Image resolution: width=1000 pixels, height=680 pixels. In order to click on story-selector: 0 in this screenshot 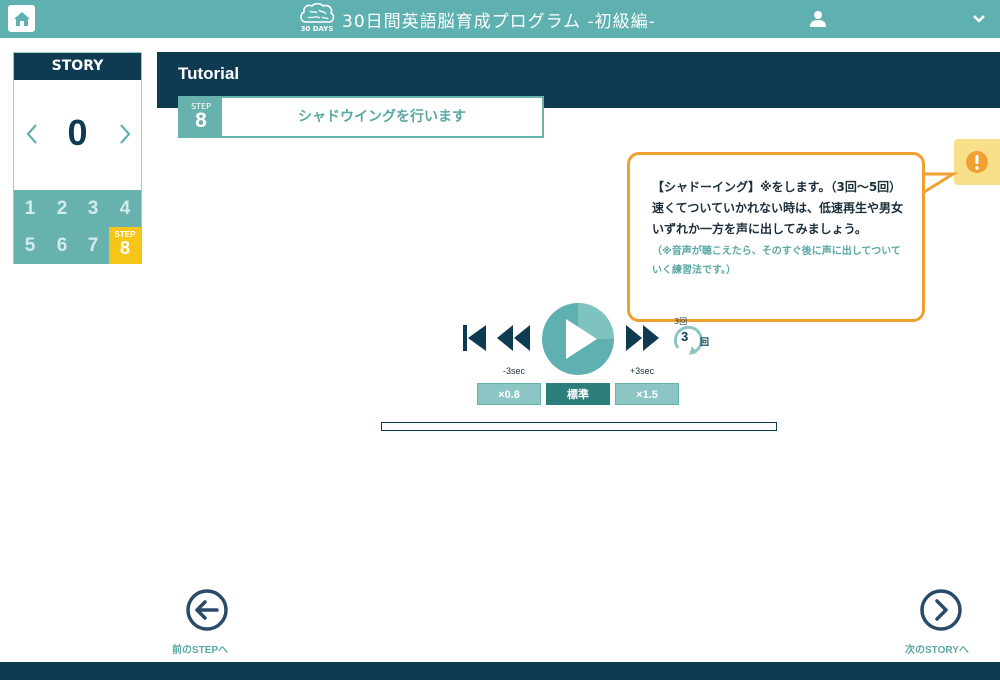, I will do `click(77, 135)`.